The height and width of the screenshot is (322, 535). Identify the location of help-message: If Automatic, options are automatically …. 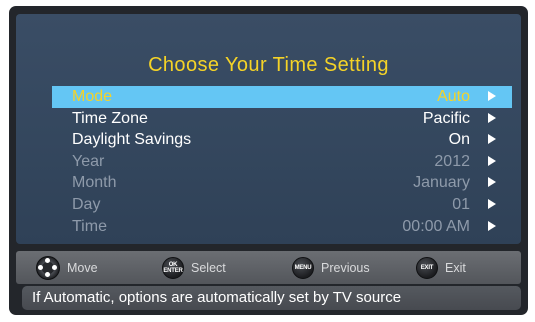
(271, 298).